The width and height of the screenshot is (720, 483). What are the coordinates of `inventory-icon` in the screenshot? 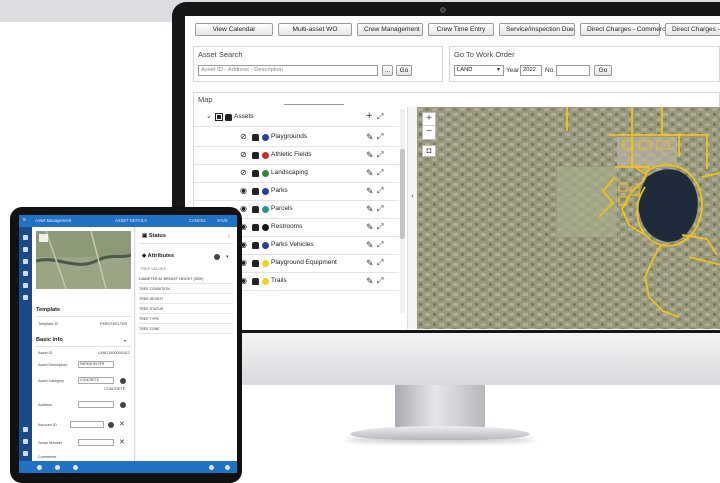 It's located at (25, 297).